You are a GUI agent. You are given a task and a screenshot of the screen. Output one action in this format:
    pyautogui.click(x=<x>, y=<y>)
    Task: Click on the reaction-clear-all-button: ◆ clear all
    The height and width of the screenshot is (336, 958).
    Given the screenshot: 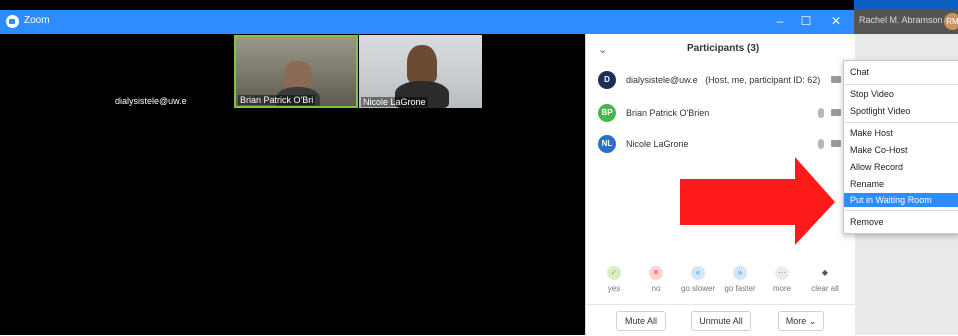 What is the action you would take?
    pyautogui.click(x=825, y=279)
    